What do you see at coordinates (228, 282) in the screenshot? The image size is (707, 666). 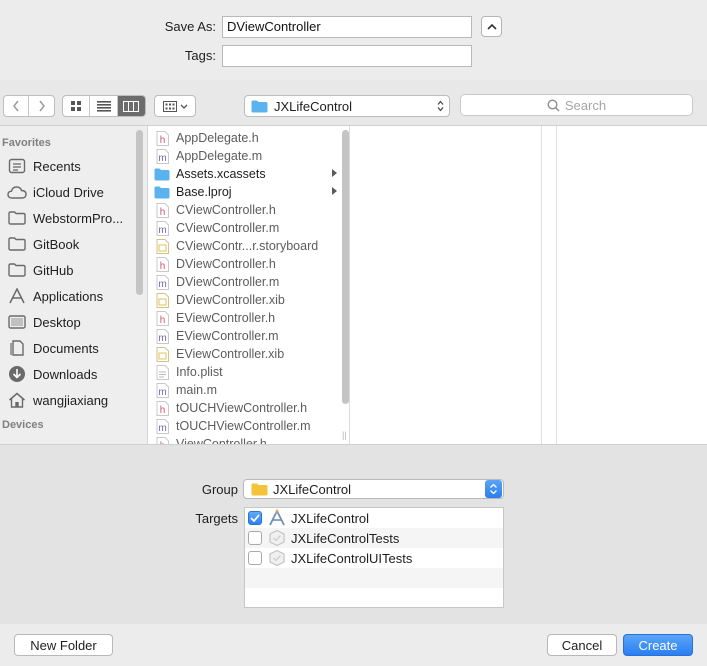 I see `file-name: DViewController.m` at bounding box center [228, 282].